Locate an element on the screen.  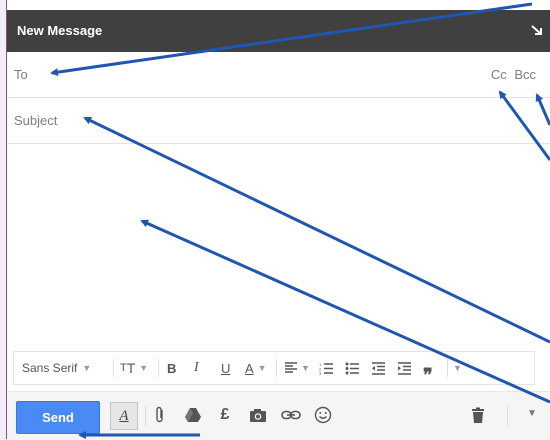
cc-bcc-links: Cc Bcc is located at coordinates (511, 74).